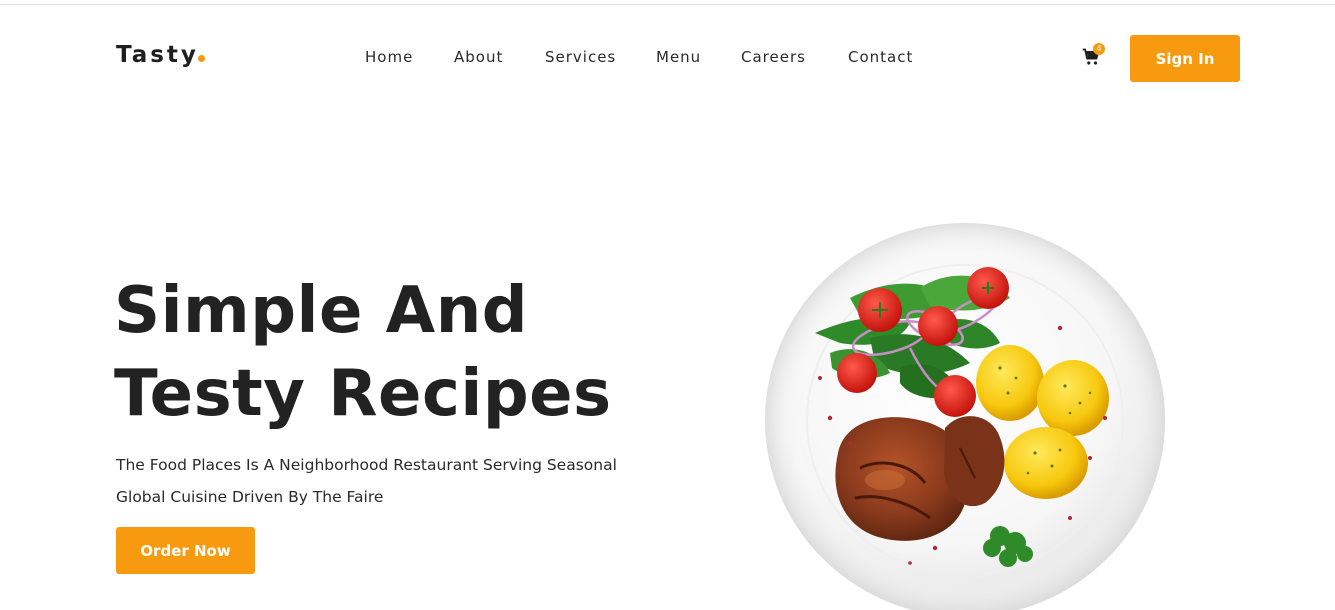 This screenshot has width=1335, height=610. I want to click on cart-button: 4, so click(1093, 55).